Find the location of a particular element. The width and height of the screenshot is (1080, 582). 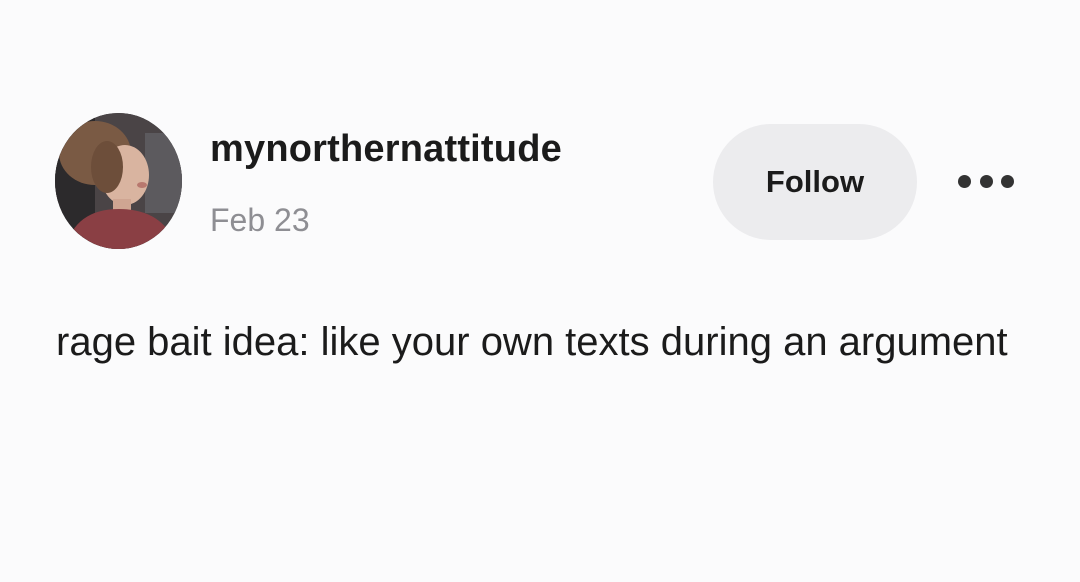

author-avatar is located at coordinates (118, 181).